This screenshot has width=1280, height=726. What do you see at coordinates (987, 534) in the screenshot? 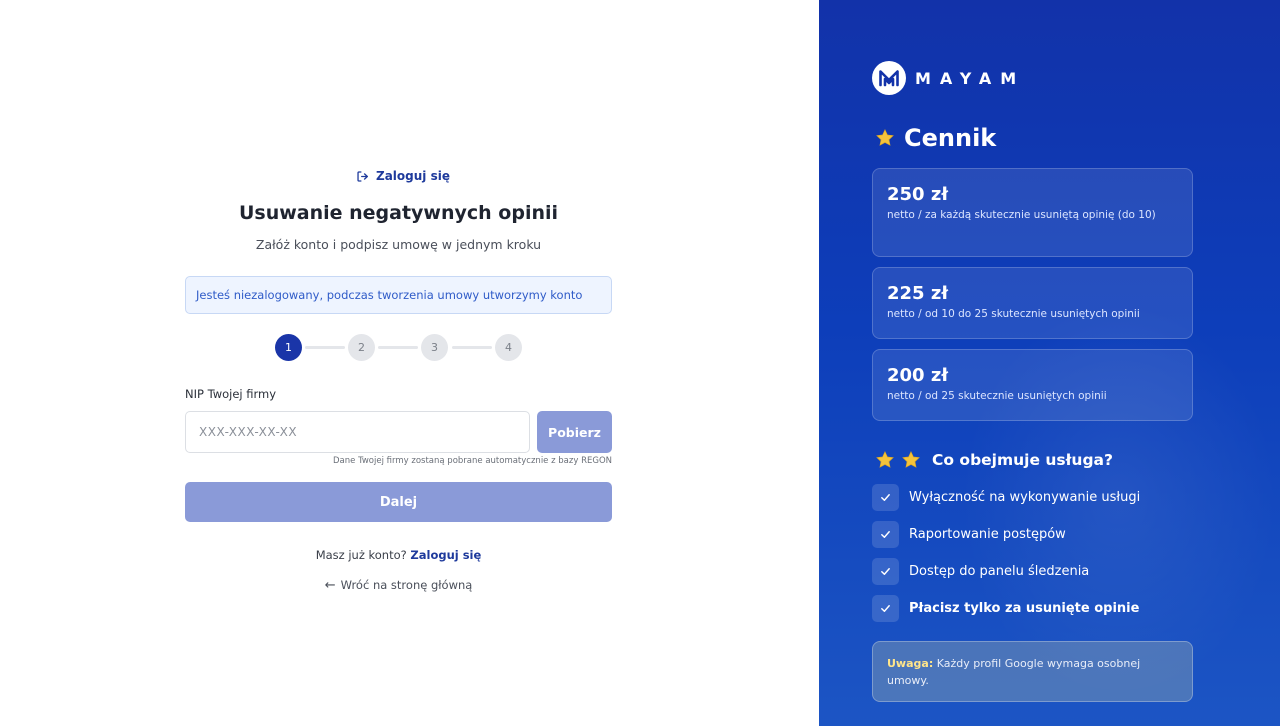
I see `feature-label: Raportowanie postępów` at bounding box center [987, 534].